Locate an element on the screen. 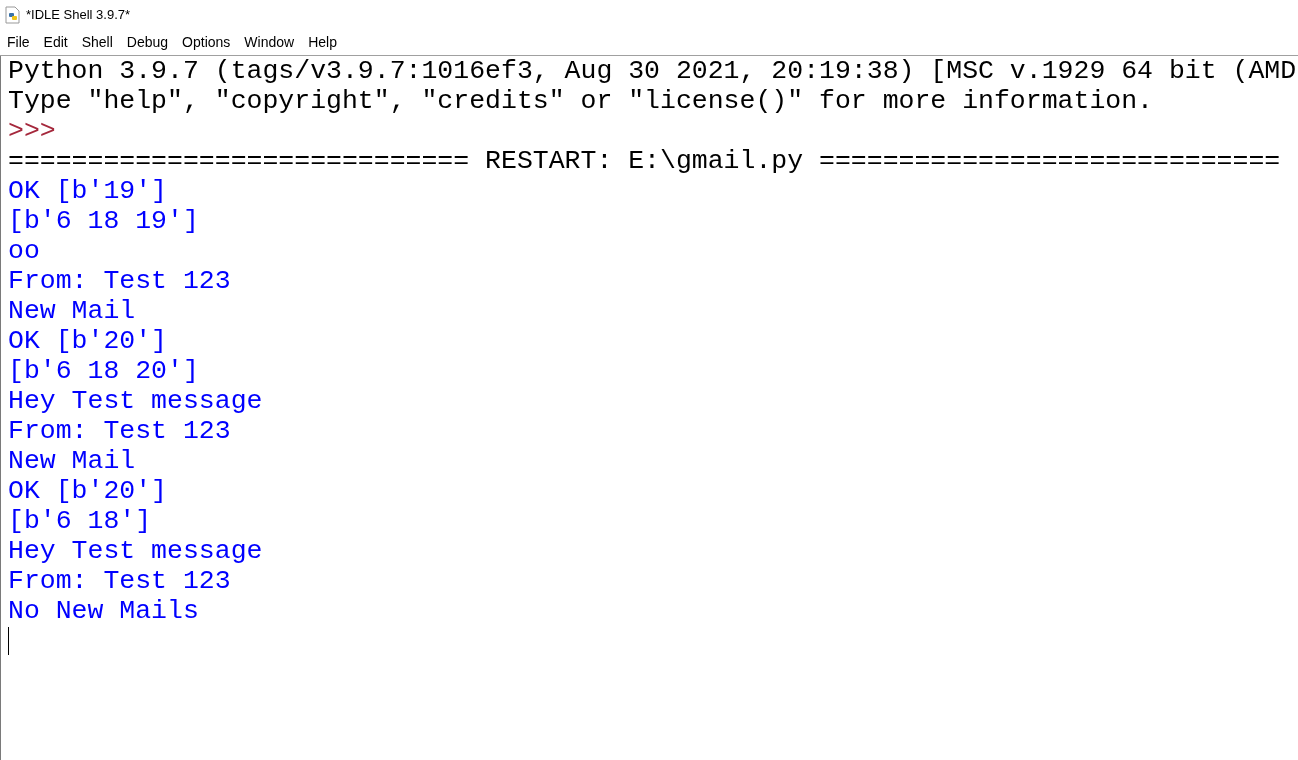  menu-item: Window is located at coordinates (269, 42).